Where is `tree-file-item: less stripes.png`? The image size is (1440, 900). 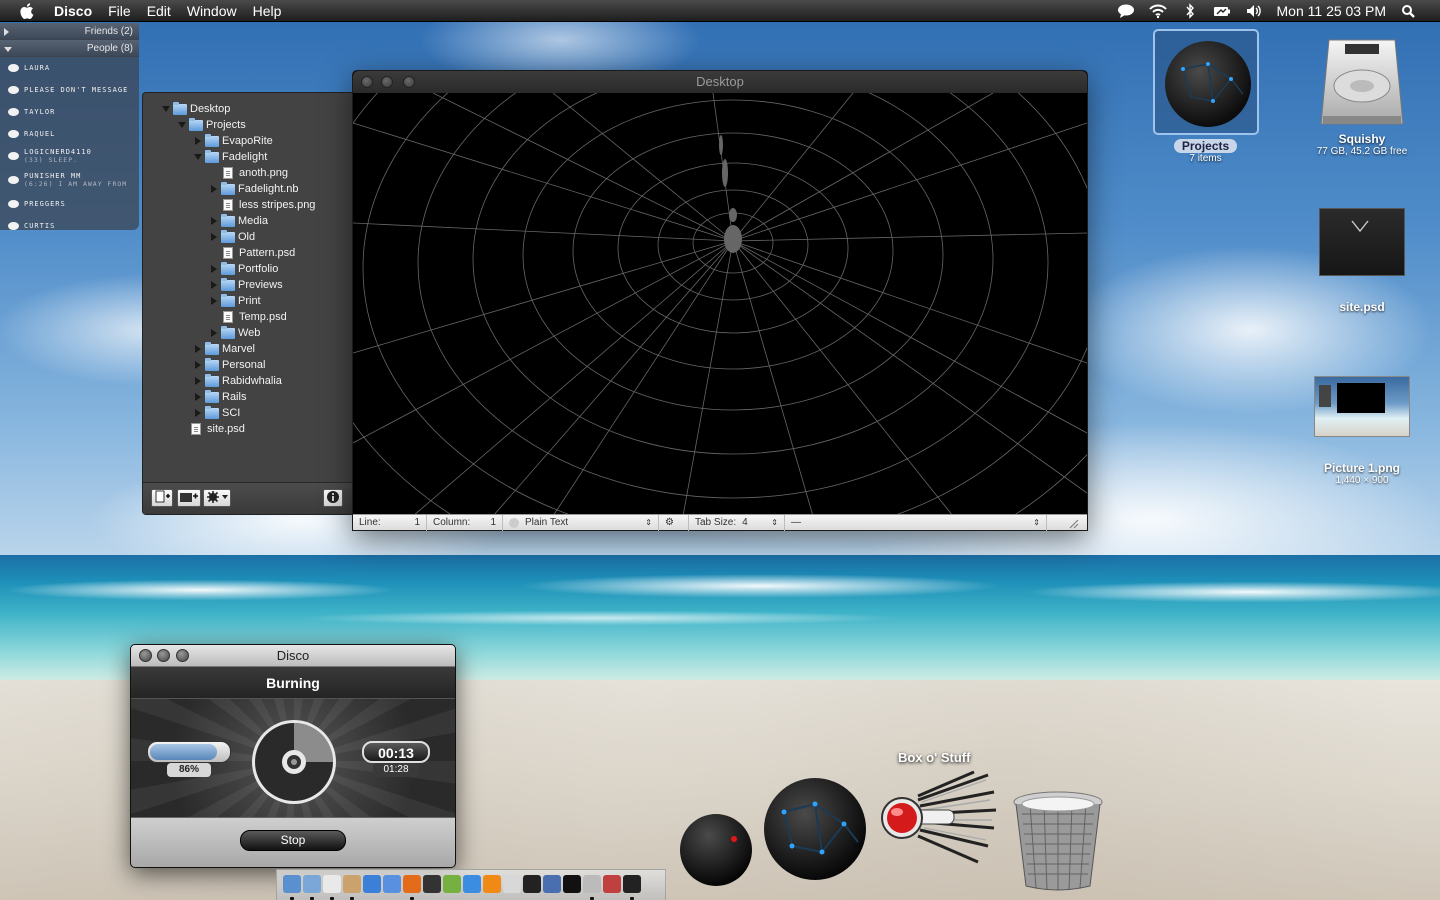 tree-file-item: less stripes.png is located at coordinates (248, 205).